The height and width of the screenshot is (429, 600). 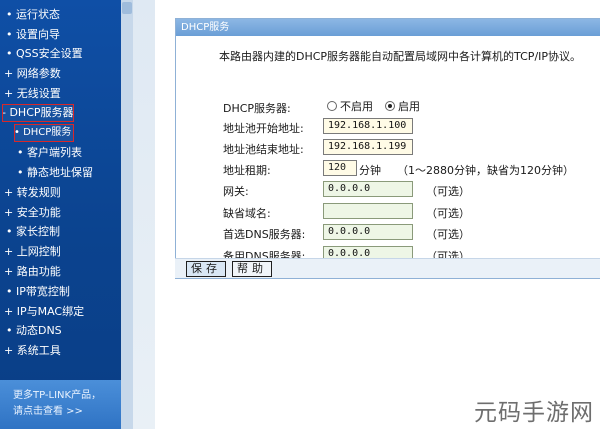 I want to click on sidebar-item-wizard: • 设置向导, so click(x=33, y=35).